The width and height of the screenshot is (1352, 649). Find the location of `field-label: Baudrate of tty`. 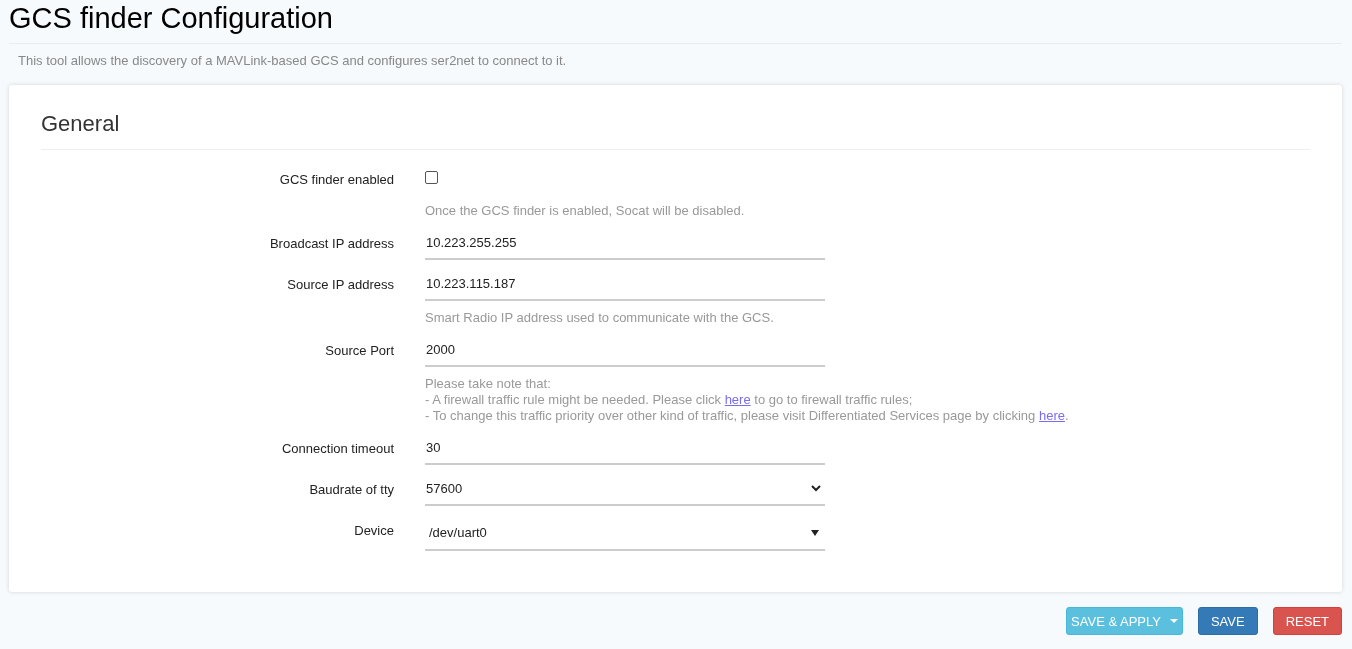

field-label: Baudrate of tty is located at coordinates (351, 490).